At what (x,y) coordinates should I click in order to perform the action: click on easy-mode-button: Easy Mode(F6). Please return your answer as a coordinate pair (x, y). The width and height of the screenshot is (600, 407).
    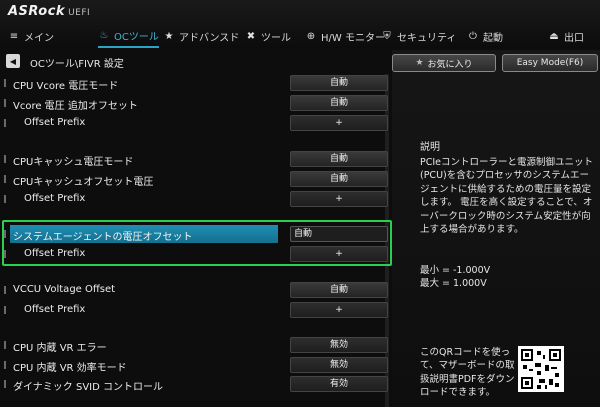
    Looking at the image, I should click on (550, 63).